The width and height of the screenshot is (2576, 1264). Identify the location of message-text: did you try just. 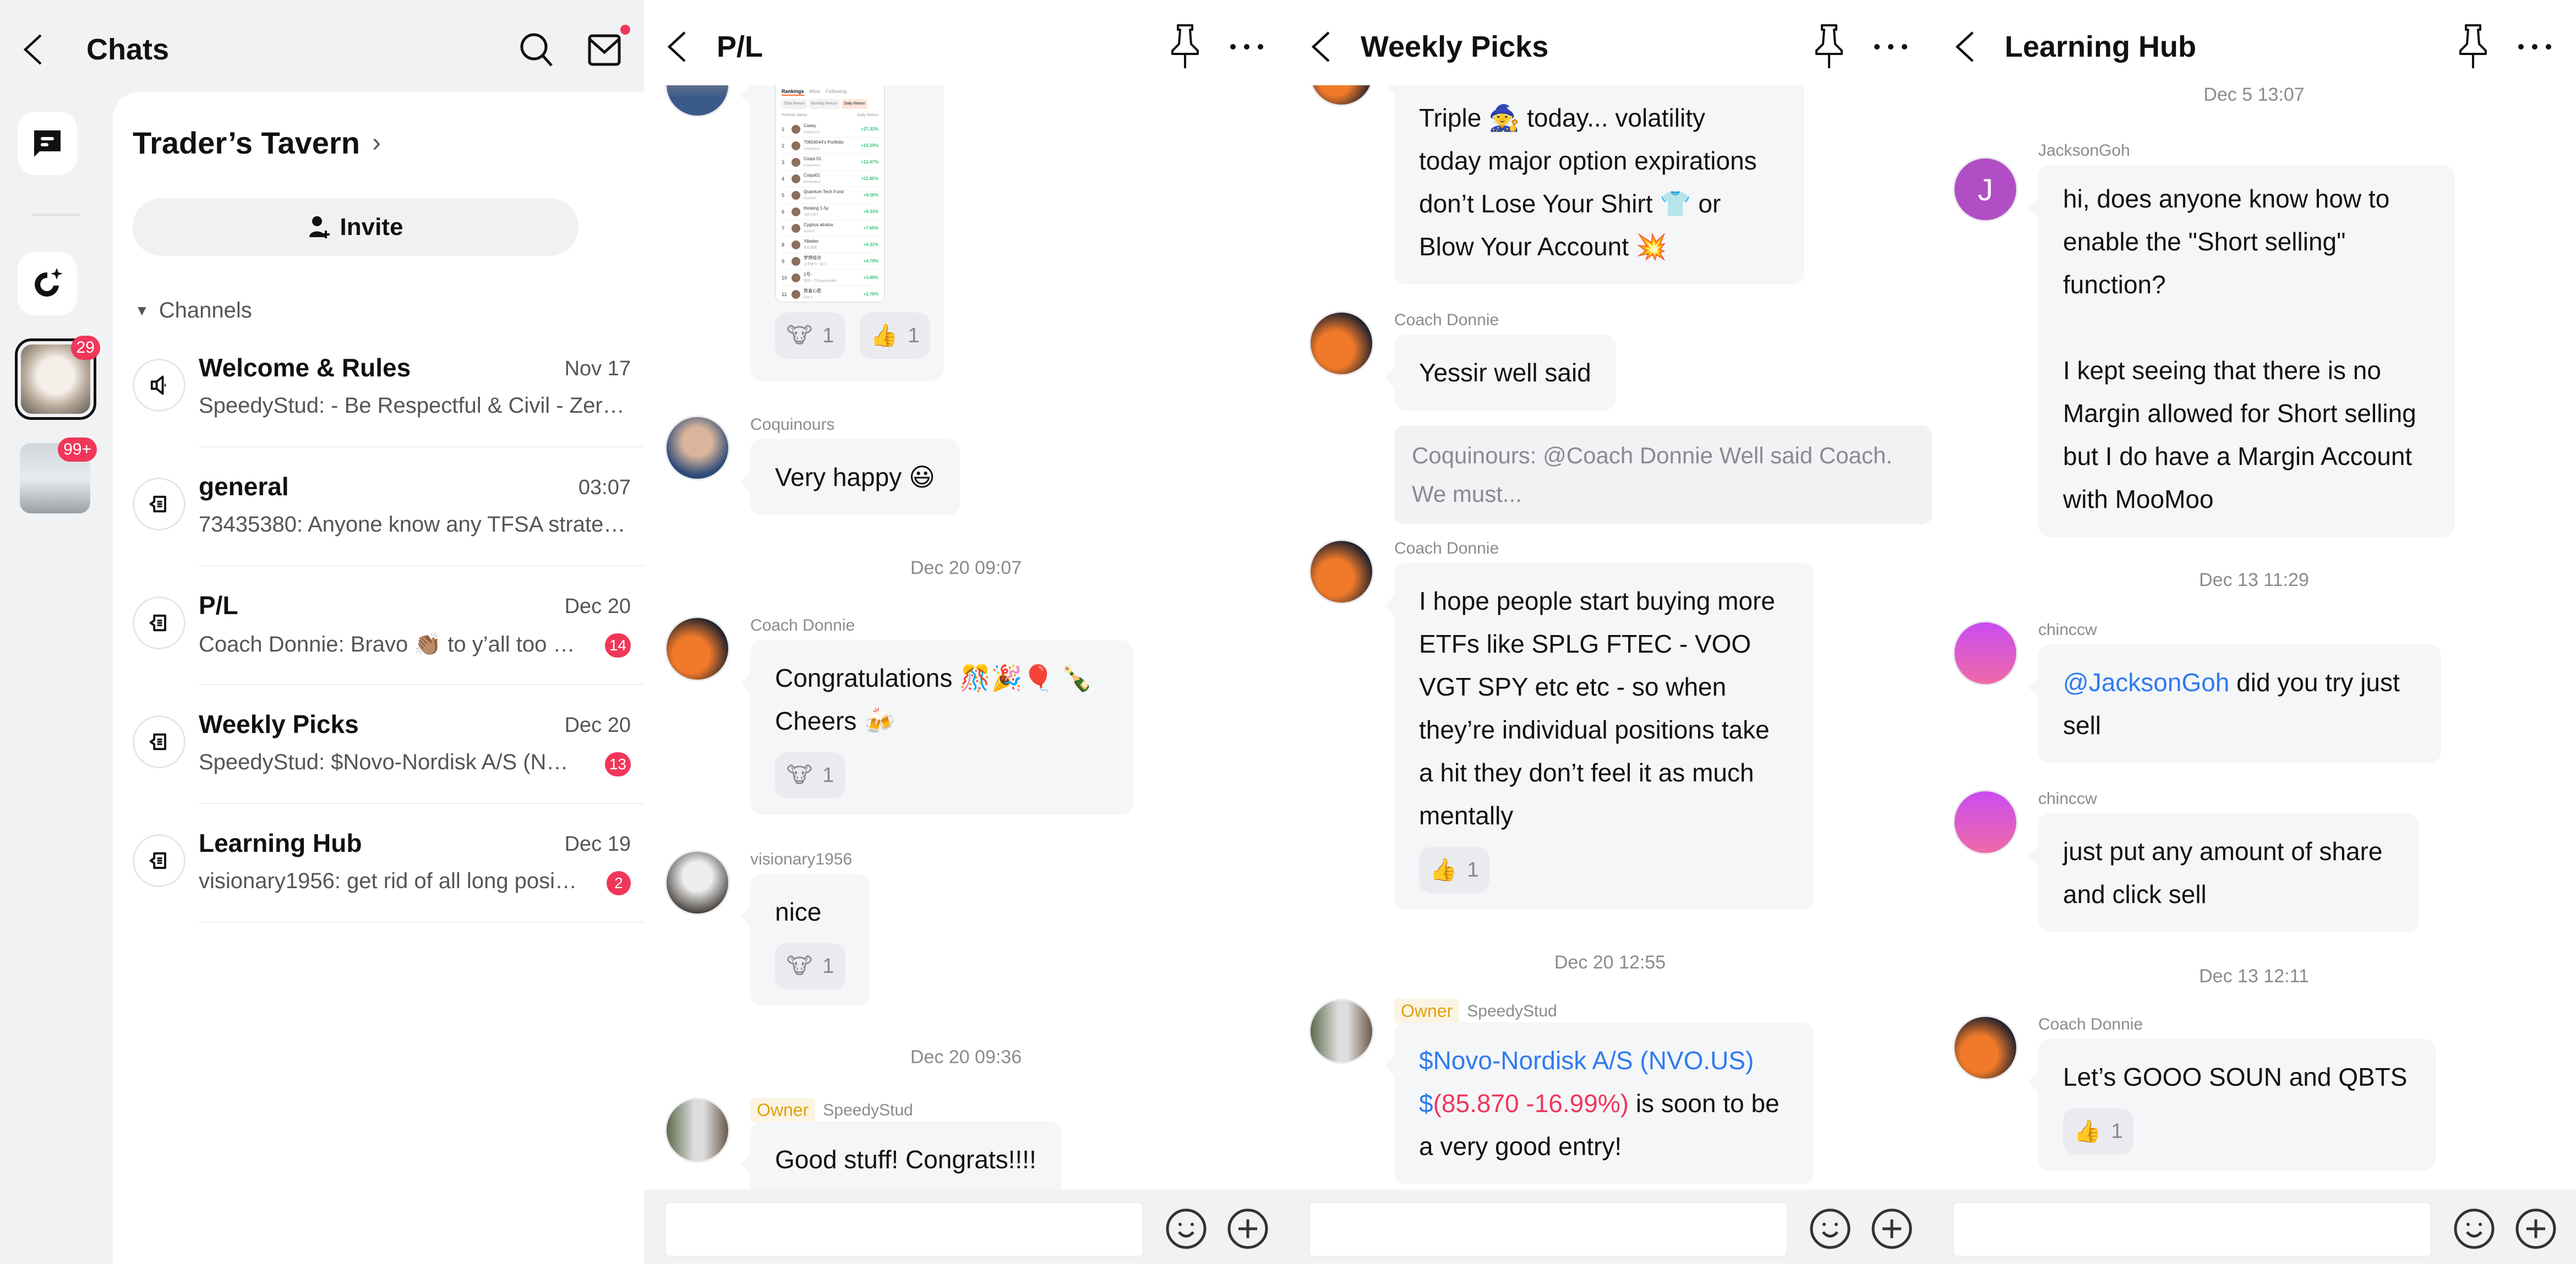
(2314, 682).